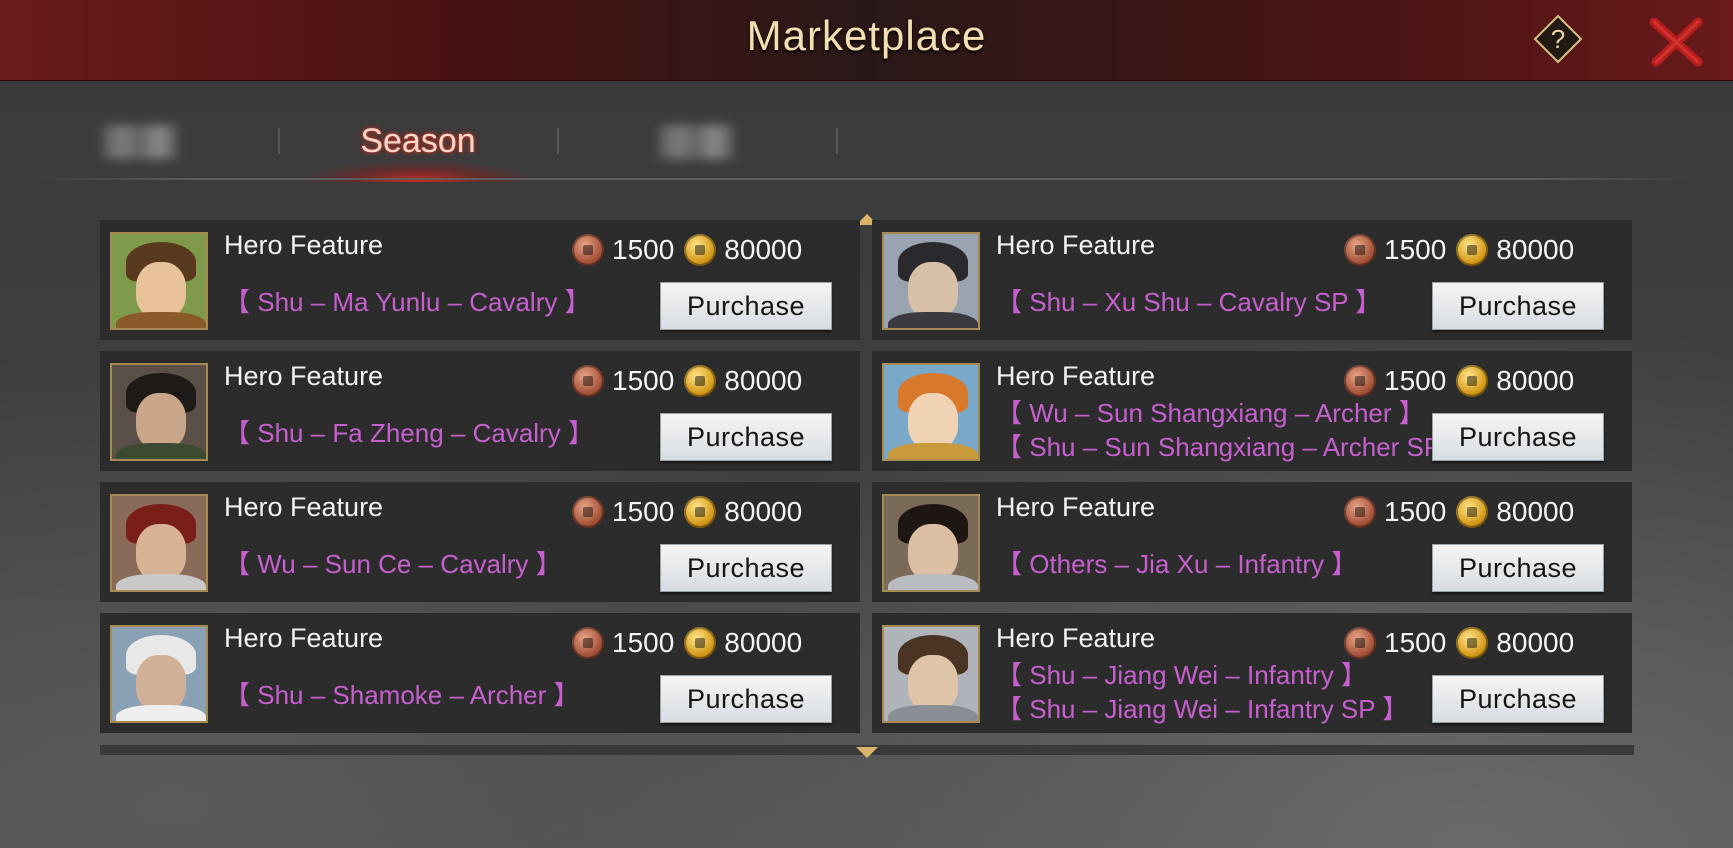 This screenshot has height=848, width=1733. What do you see at coordinates (1181, 675) in the screenshot?
I see `hero-name: 【 Shu – Jiang Wei – Infantry 】` at bounding box center [1181, 675].